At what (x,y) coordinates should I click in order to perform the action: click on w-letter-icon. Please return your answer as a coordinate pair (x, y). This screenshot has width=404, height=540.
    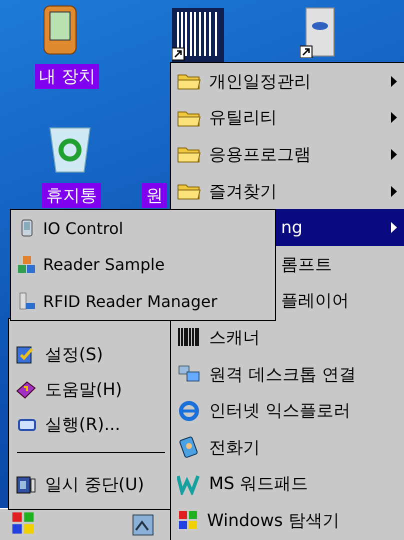
    Looking at the image, I should click on (189, 483).